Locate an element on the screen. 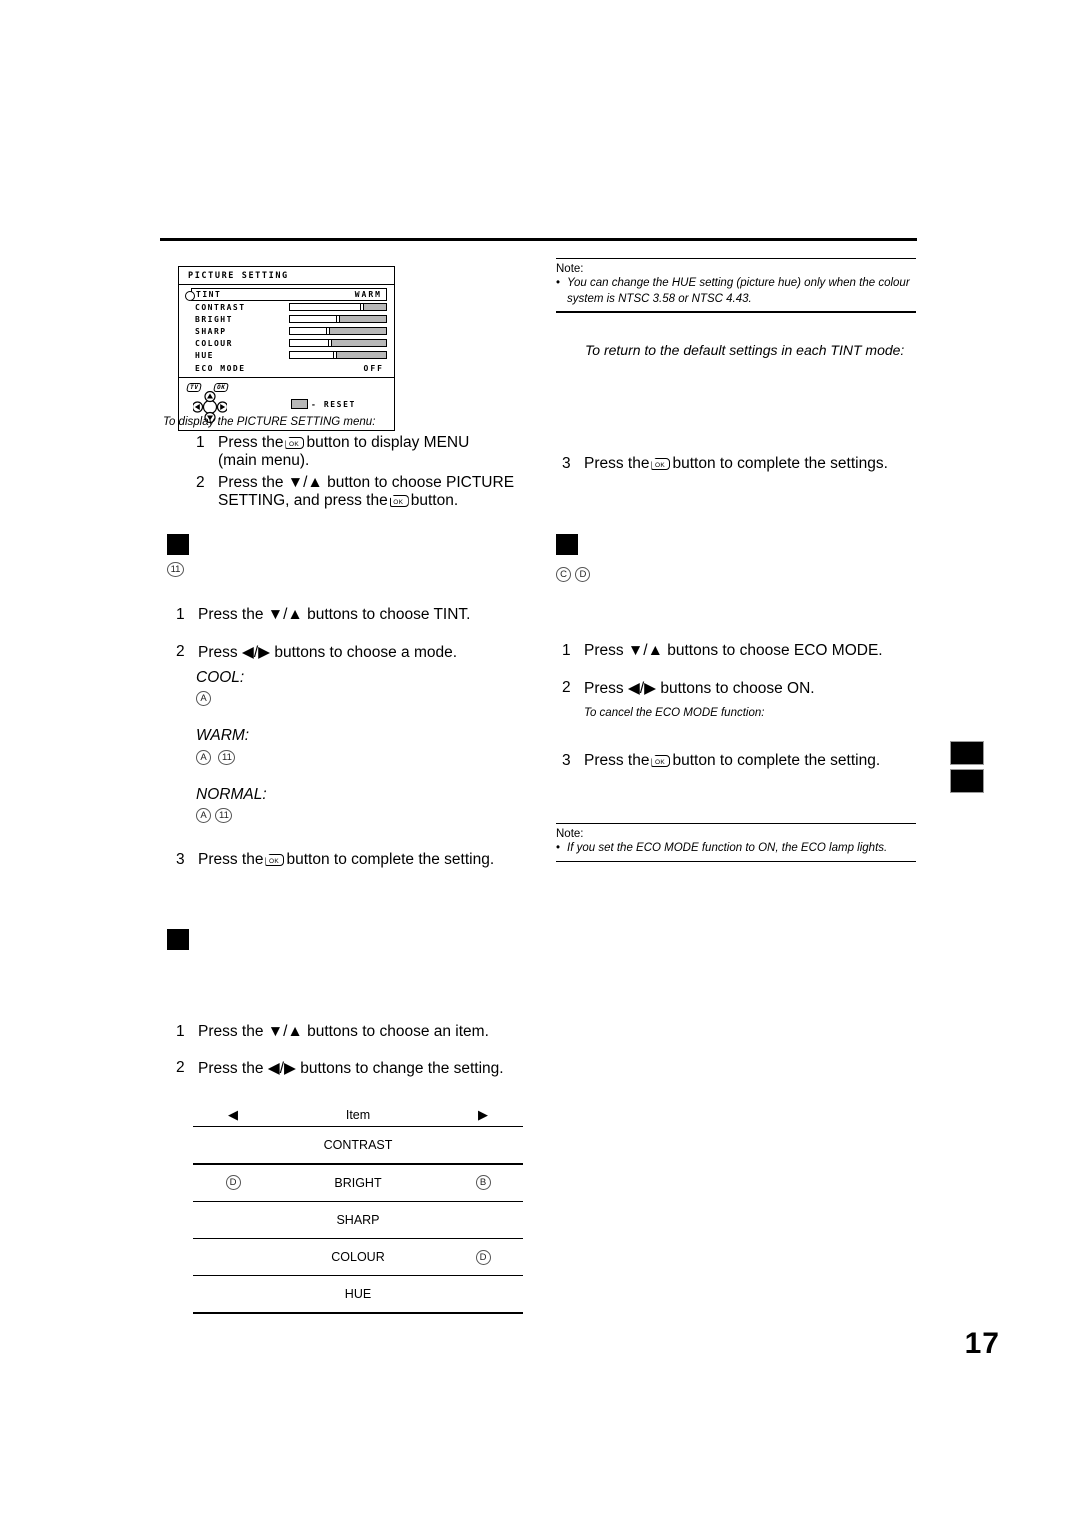  margin-tab-bar-upper is located at coordinates (967, 753).